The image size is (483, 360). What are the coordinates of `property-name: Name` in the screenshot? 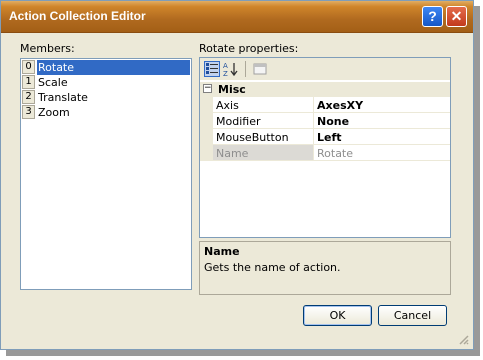 It's located at (232, 153).